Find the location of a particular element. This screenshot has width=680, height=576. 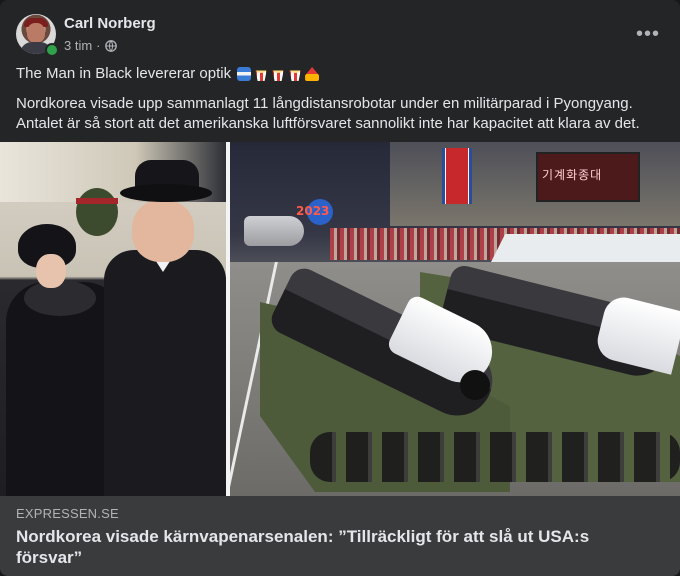

circus-tent-emoji-icon is located at coordinates (312, 74).